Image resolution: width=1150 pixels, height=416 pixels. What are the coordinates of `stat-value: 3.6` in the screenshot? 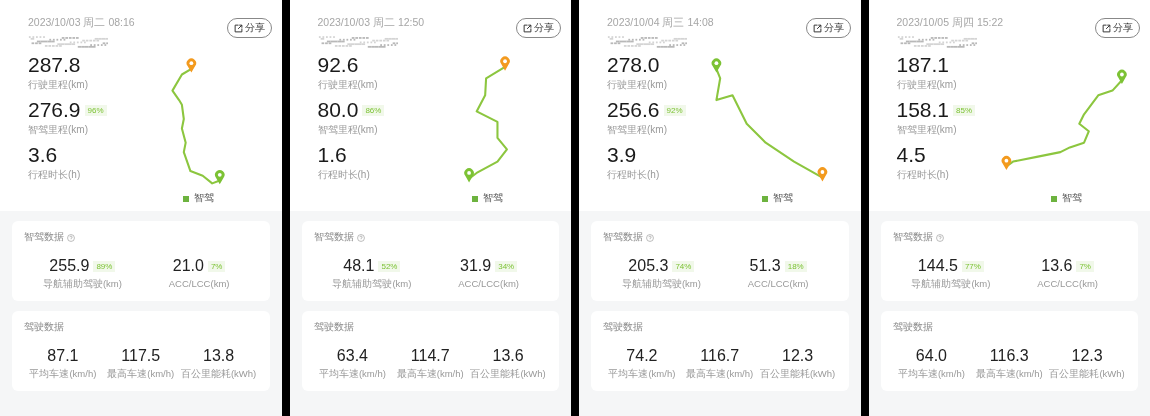 It's located at (43, 155).